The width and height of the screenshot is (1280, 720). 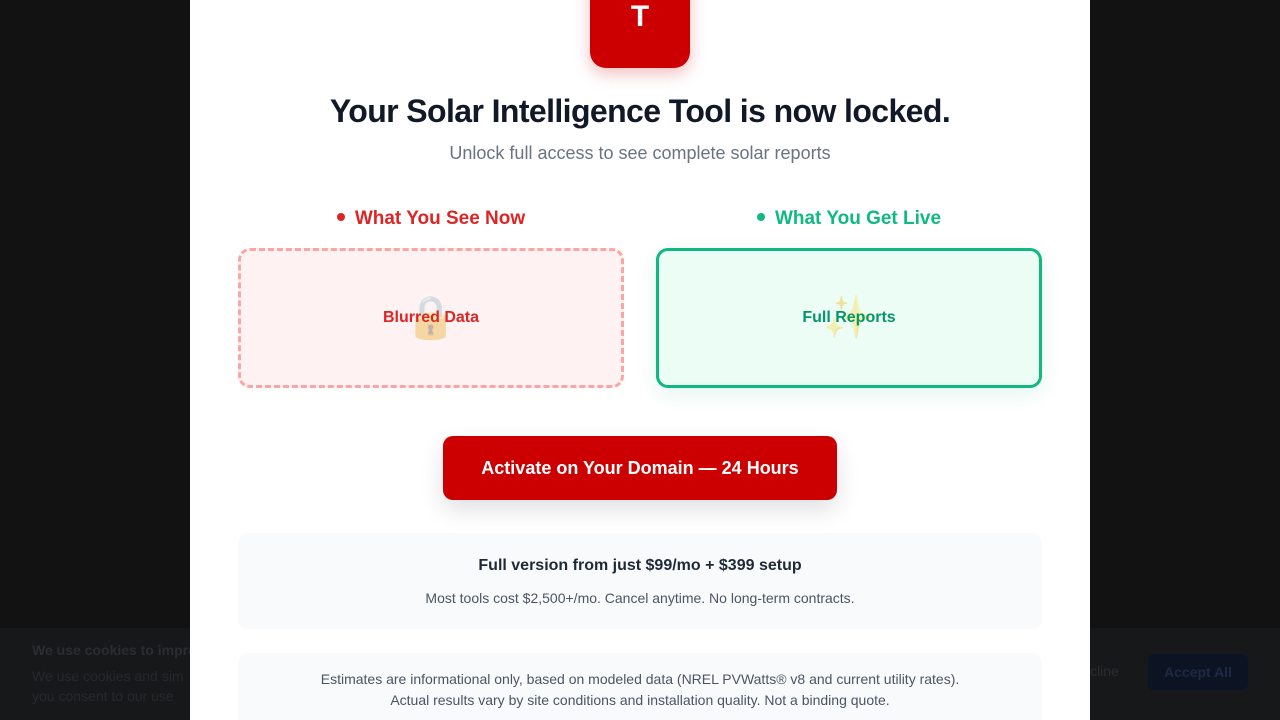 What do you see at coordinates (111, 650) in the screenshot?
I see `cookie-banner-title: We use cookies to impro` at bounding box center [111, 650].